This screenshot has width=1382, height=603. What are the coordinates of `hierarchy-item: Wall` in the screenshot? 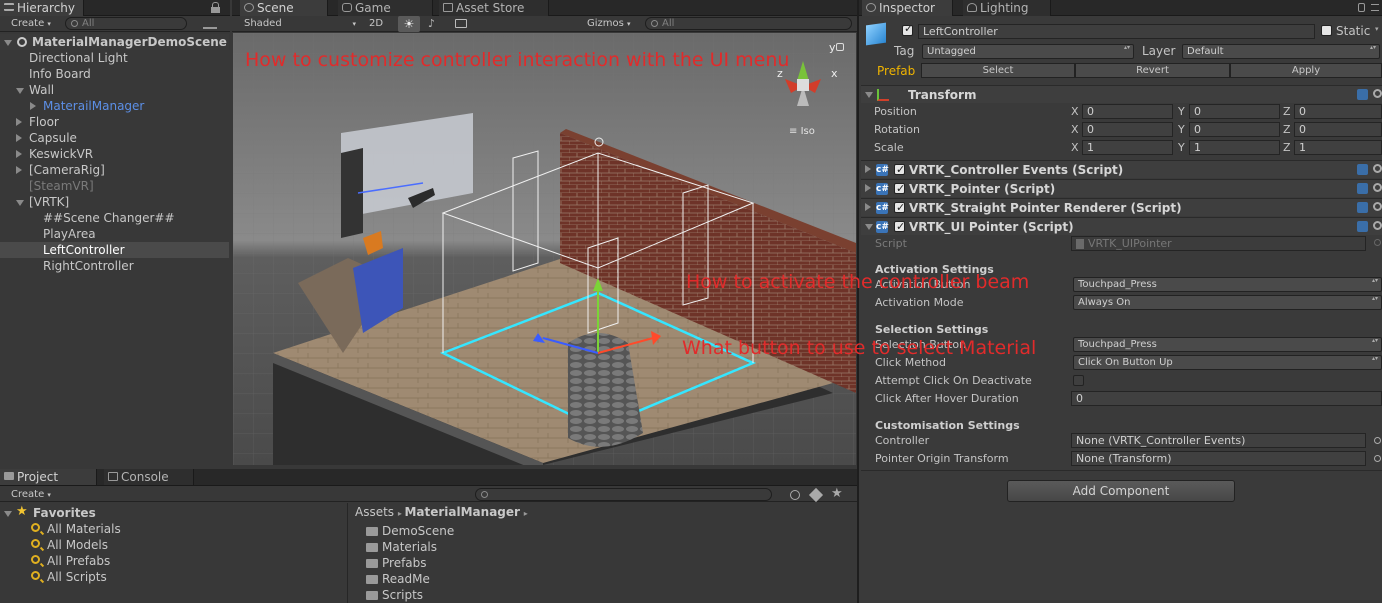 It's located at (114, 90).